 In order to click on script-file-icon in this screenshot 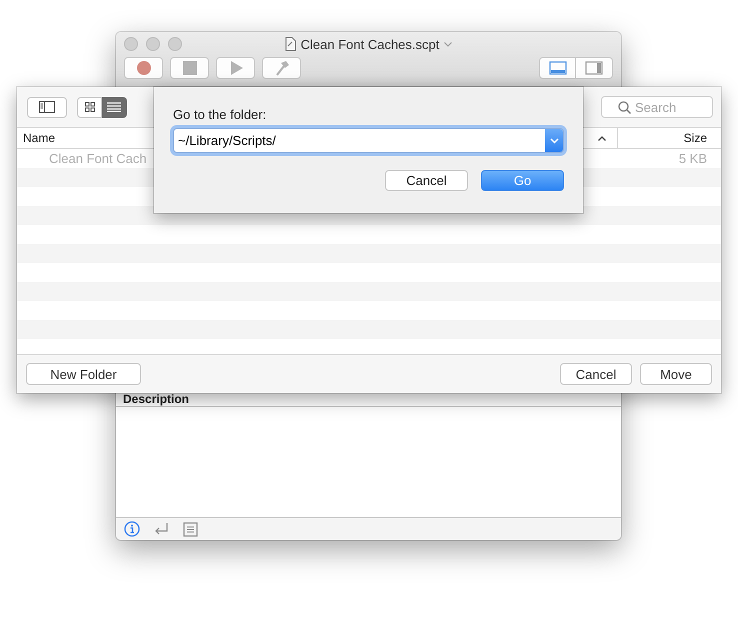, I will do `click(290, 44)`.